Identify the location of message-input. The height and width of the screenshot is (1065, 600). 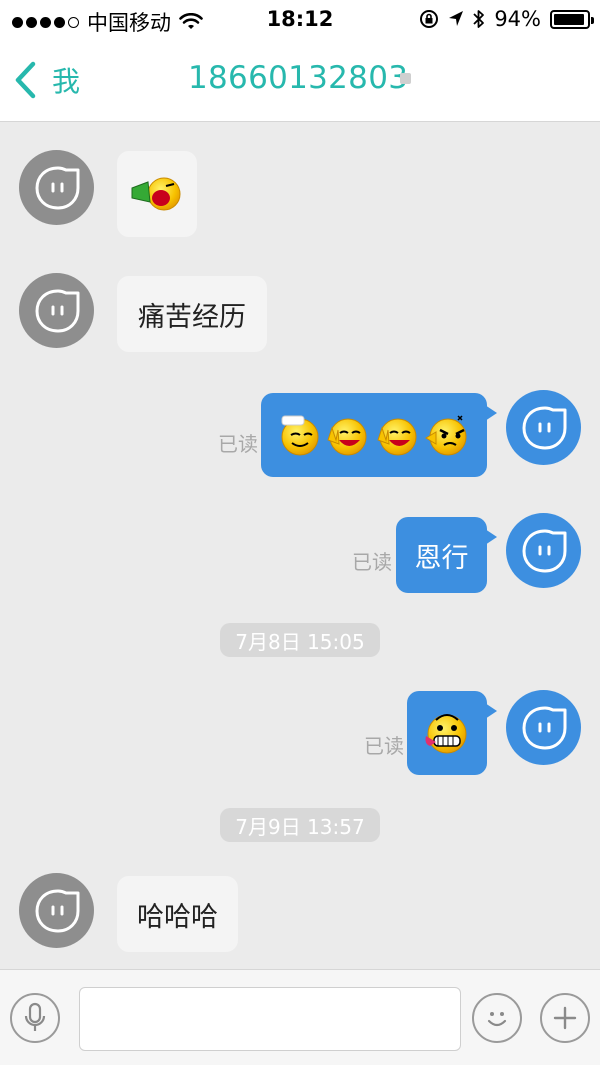
(270, 1019).